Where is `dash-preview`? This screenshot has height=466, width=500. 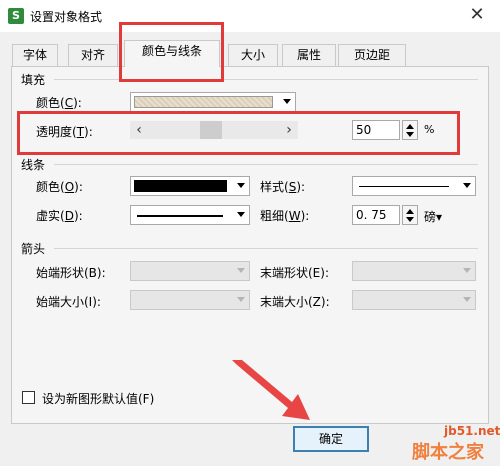
dash-preview is located at coordinates (180, 216).